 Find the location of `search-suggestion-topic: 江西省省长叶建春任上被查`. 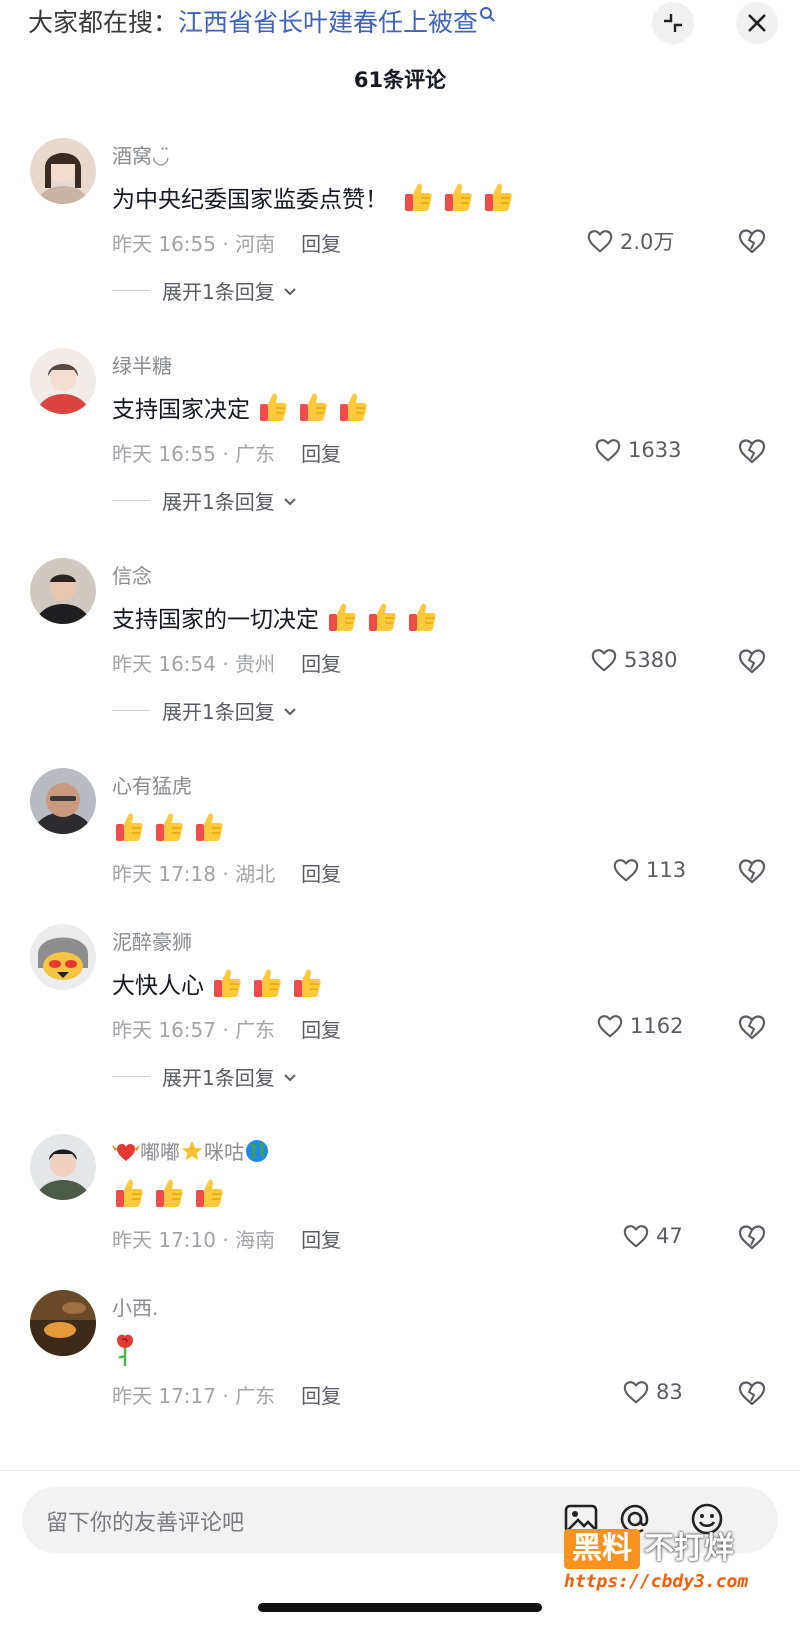

search-suggestion-topic: 江西省省长叶建春任上被查 is located at coordinates (328, 22).